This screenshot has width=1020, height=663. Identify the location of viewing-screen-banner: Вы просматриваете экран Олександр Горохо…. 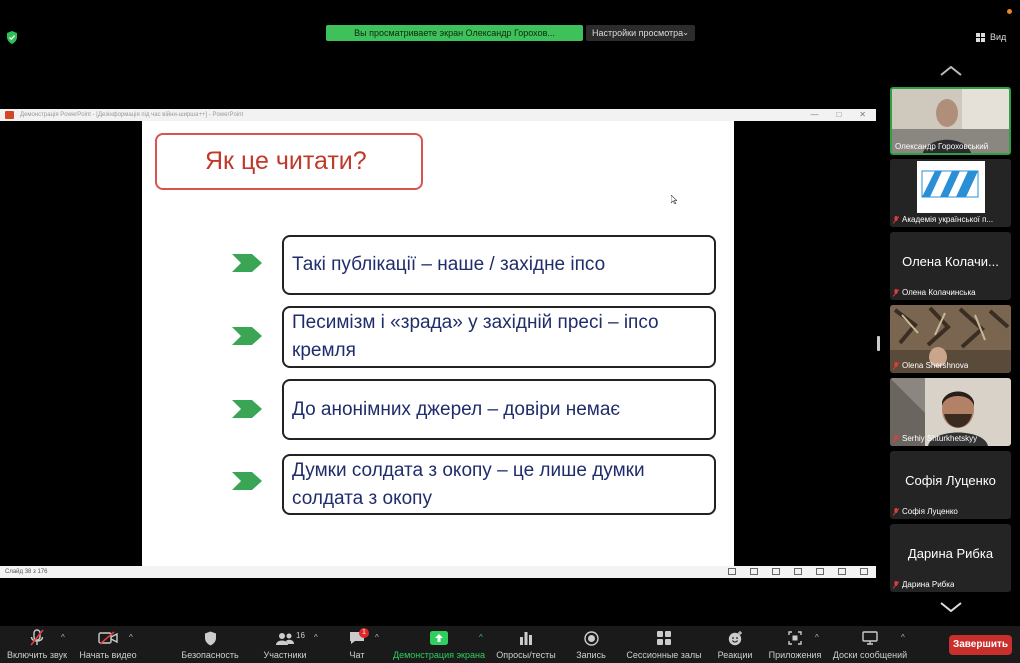
(454, 33).